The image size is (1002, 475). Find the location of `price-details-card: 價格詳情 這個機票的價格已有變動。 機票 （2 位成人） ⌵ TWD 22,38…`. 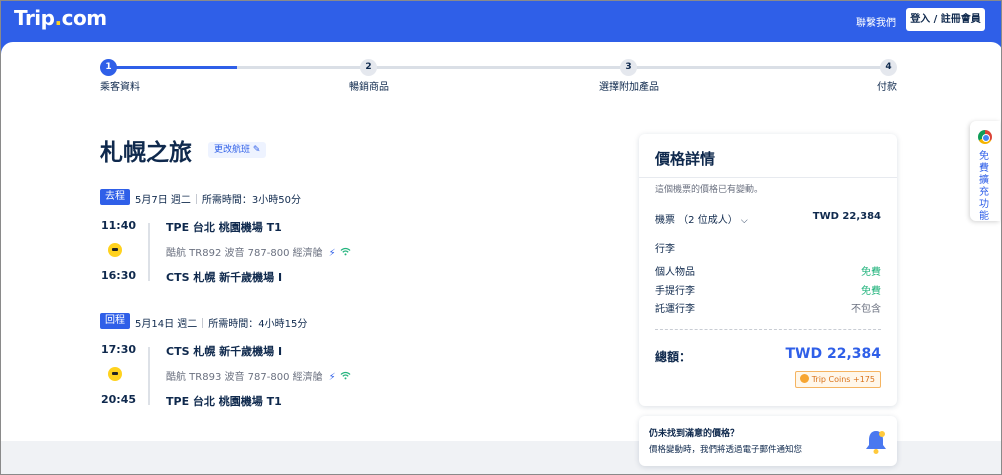

price-details-card: 價格詳情 這個機票的價格已有變動。 機票 （2 位成人） ⌵ TWD 22,38… is located at coordinates (768, 270).